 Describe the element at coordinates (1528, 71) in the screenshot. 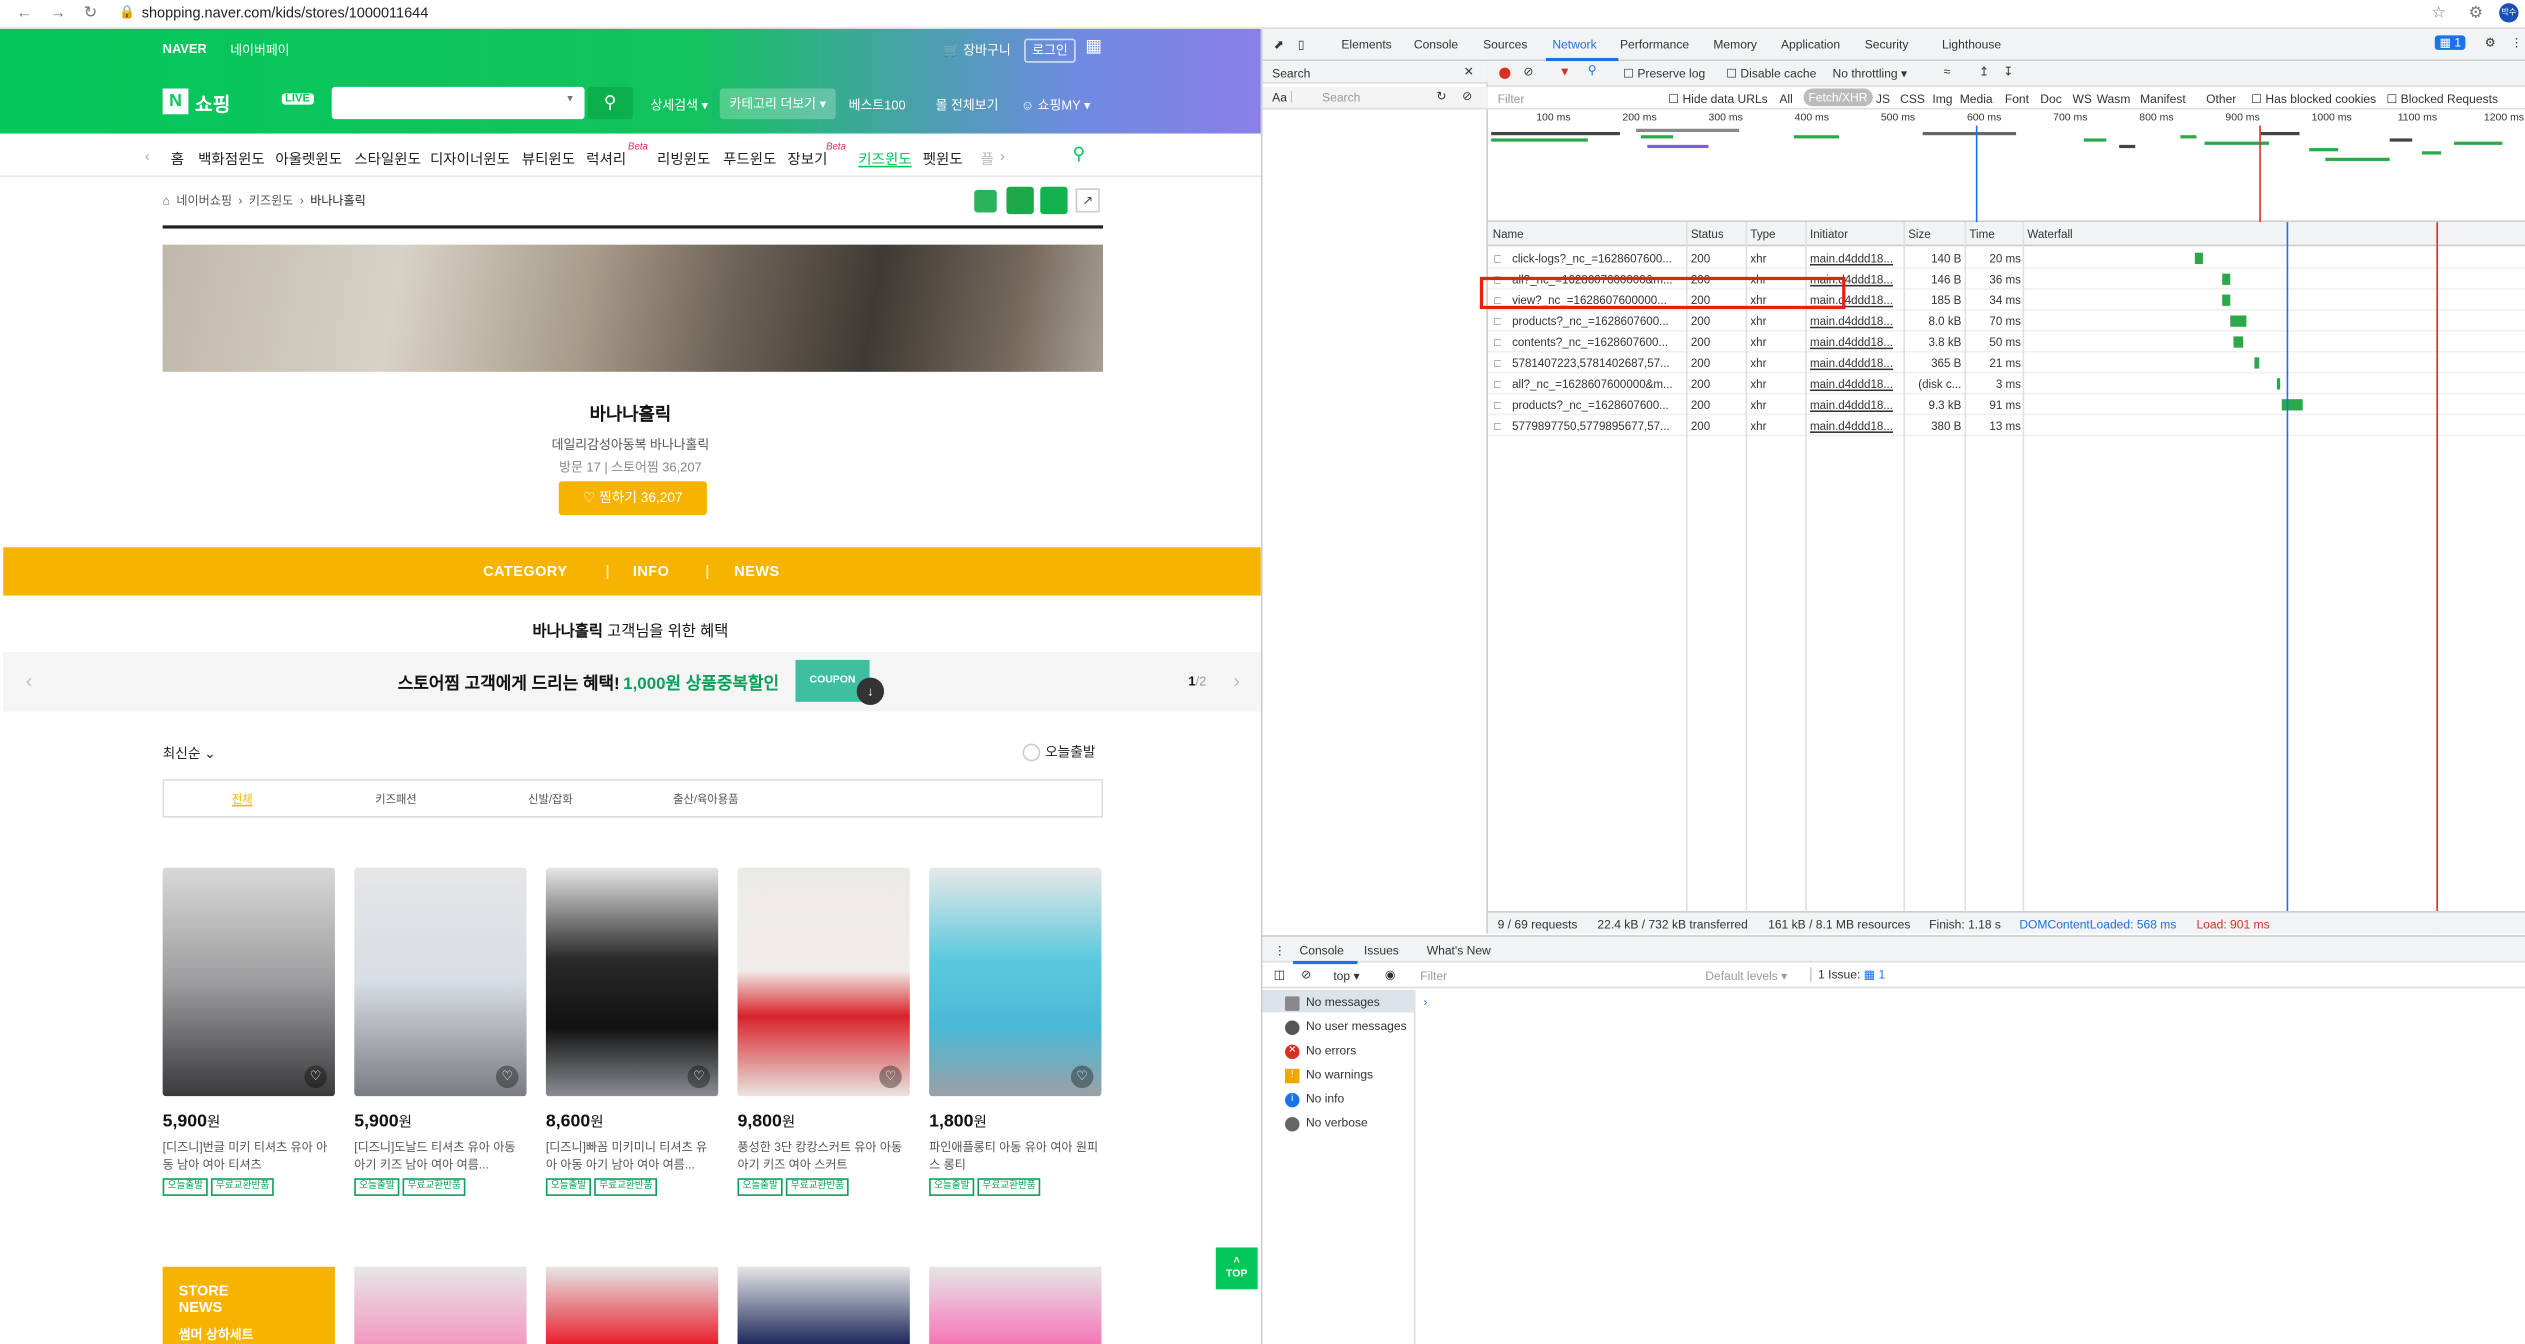

I see `clear-log-icon: ⊘` at that location.